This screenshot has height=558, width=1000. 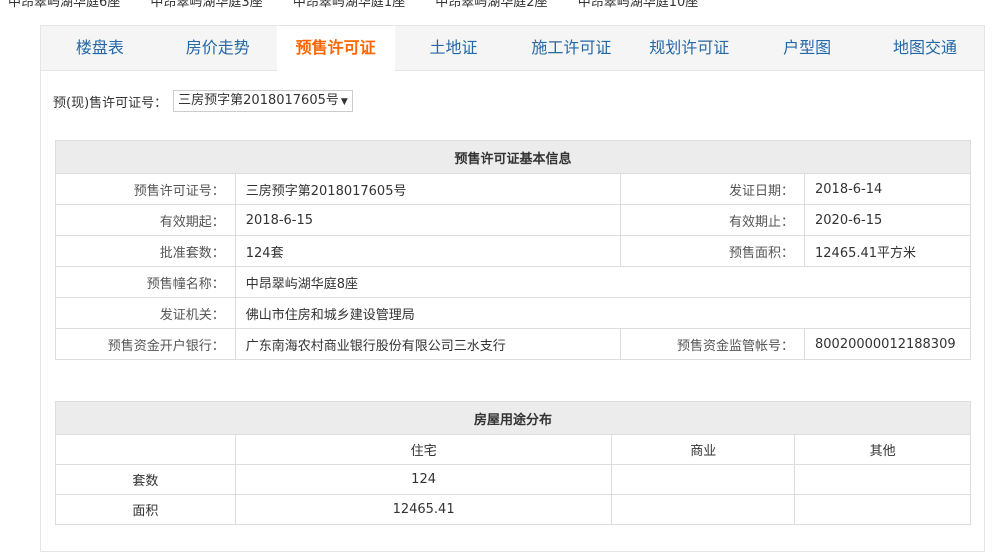 I want to click on permit-selector-label: 预(现)售许可证号：, so click(x=110, y=103).